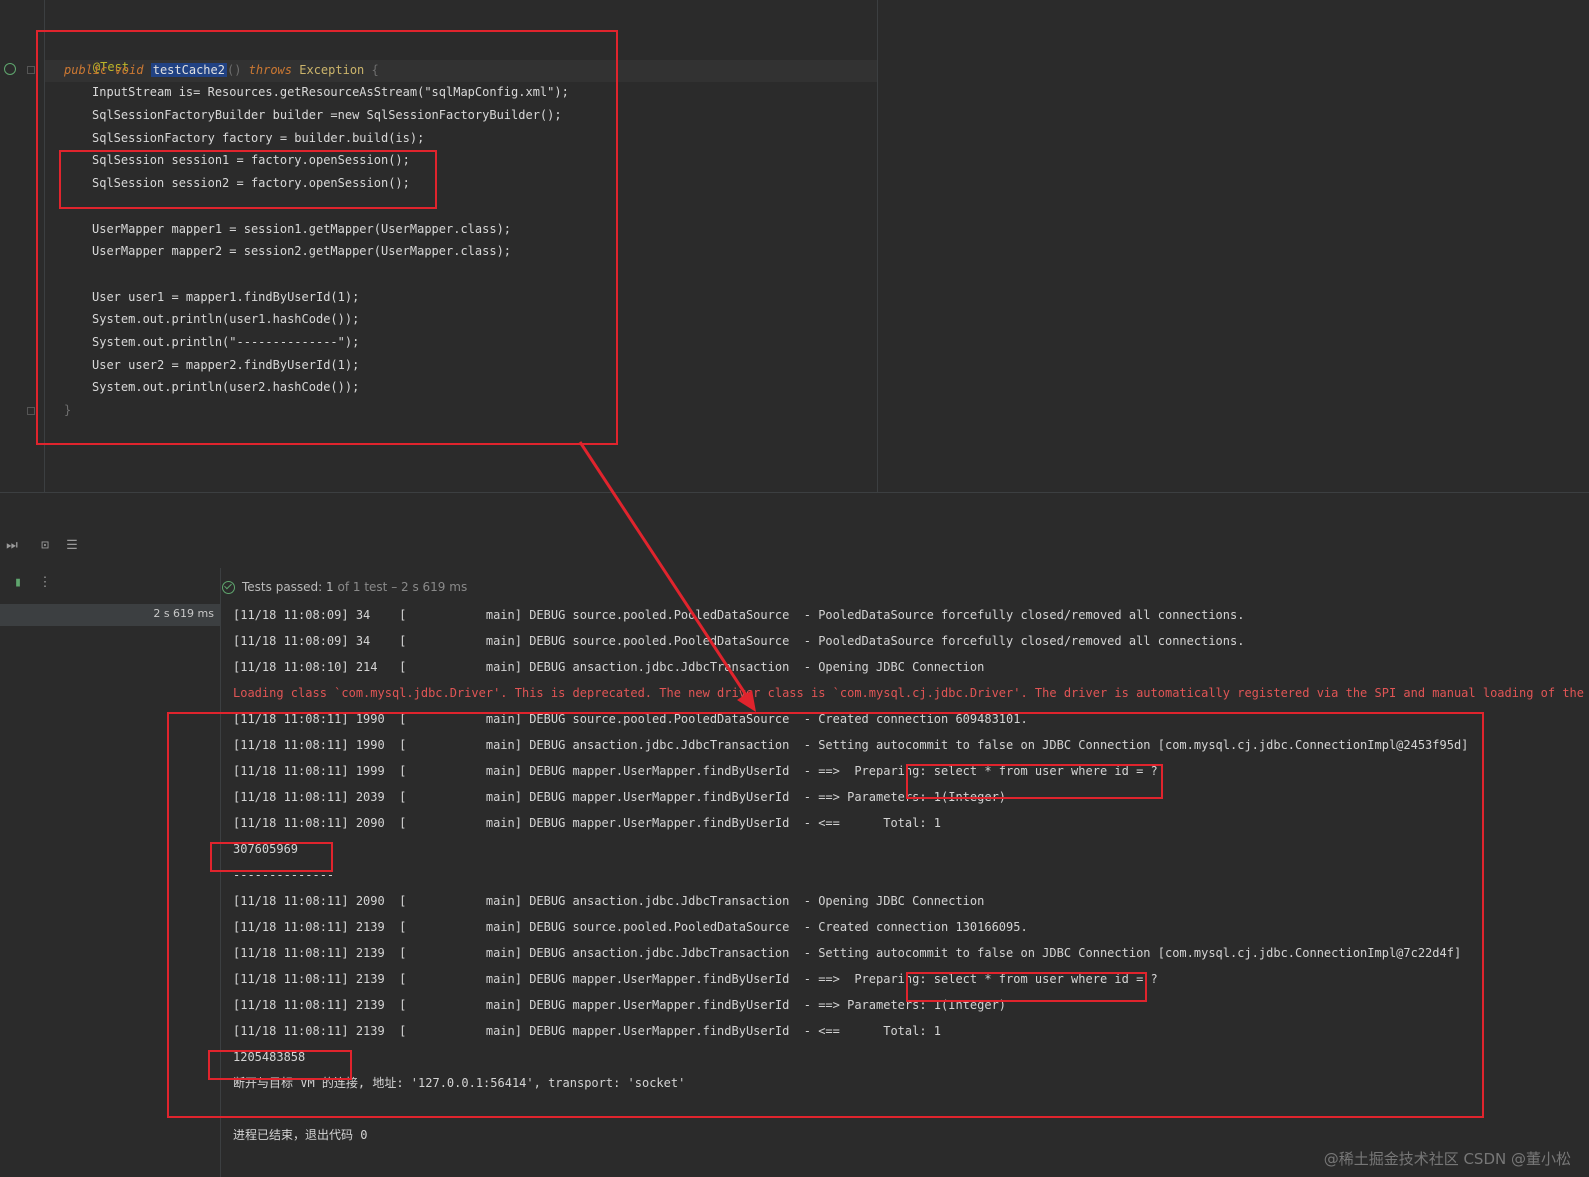  What do you see at coordinates (1447, 1159) in the screenshot?
I see `watermark: @稀土掘金技术社区 CSDN @董小松` at bounding box center [1447, 1159].